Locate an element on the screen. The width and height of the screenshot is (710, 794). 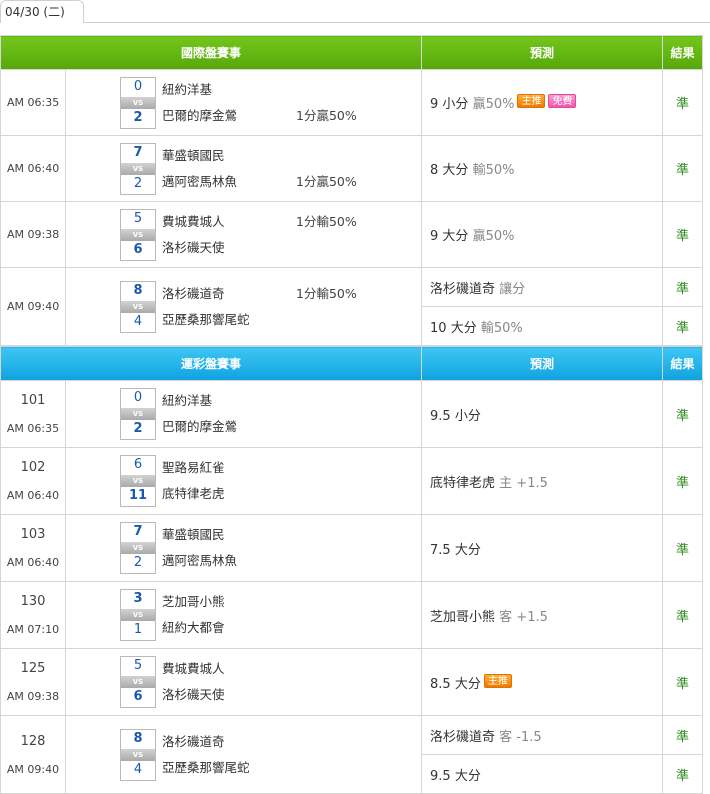
match-cell: 5 VS 6 費城費城人 洛杉磯天使 1分輸50% is located at coordinates (243, 234).